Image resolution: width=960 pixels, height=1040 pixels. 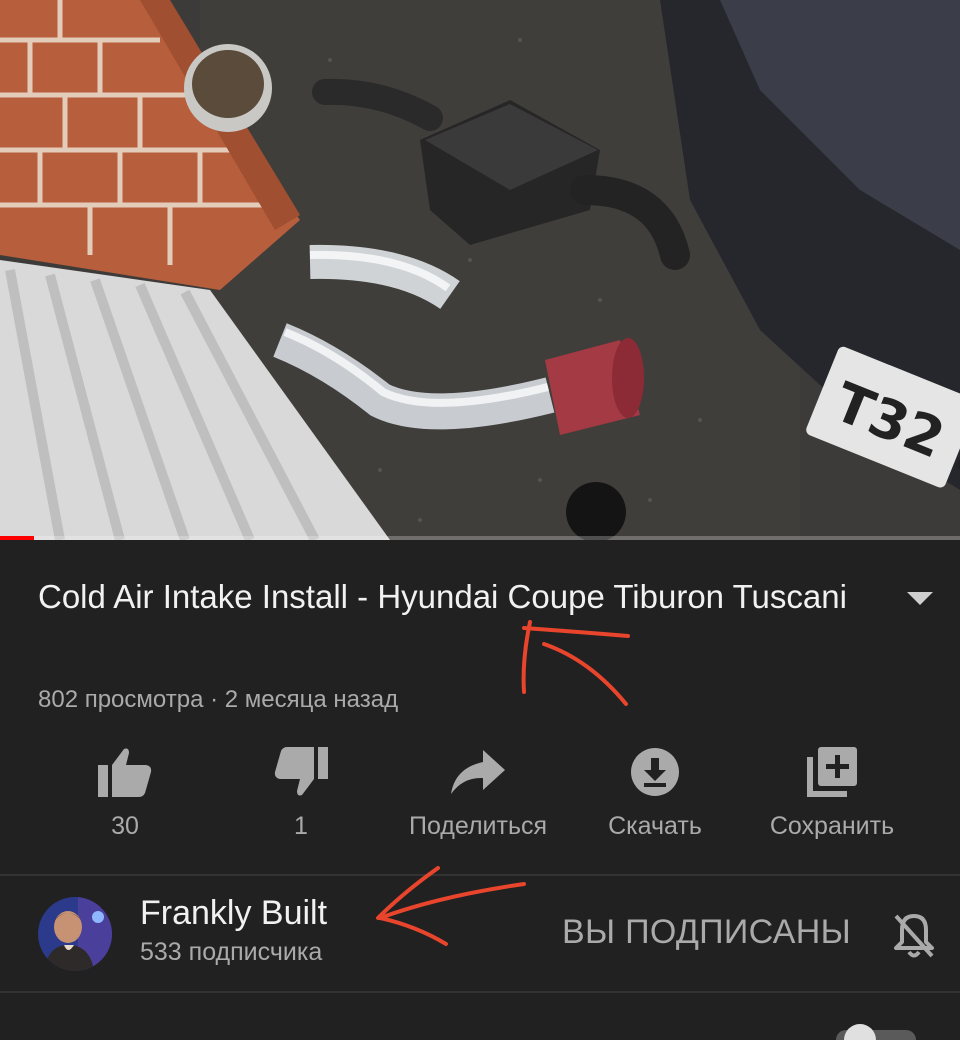 I want to click on view-count: 802 просмотра, so click(x=121, y=699).